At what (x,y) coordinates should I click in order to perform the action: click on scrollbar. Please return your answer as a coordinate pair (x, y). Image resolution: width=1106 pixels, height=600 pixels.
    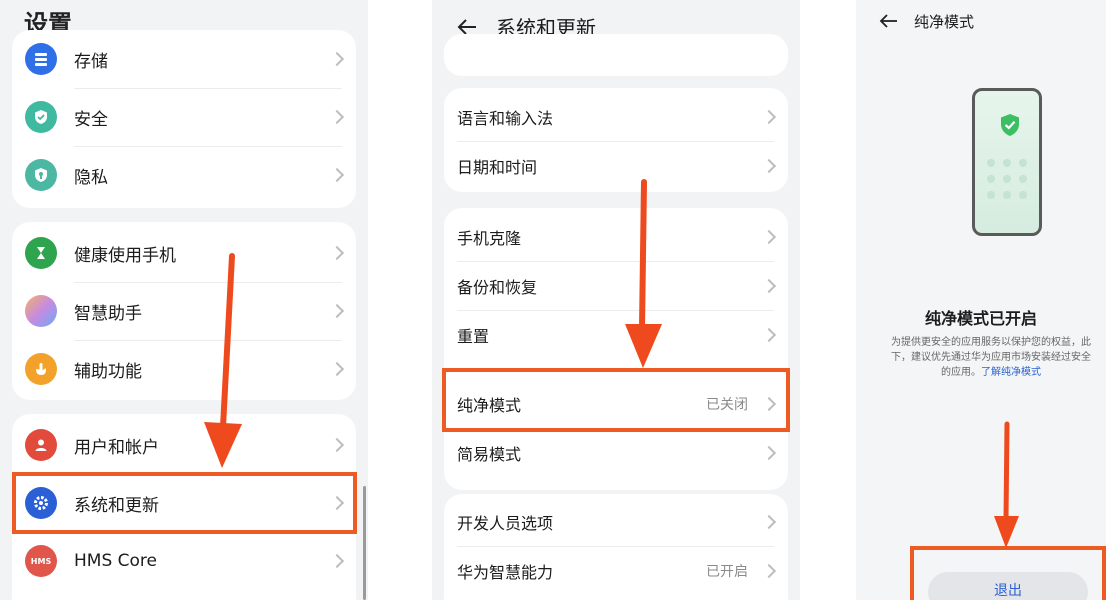
    Looking at the image, I should click on (364, 543).